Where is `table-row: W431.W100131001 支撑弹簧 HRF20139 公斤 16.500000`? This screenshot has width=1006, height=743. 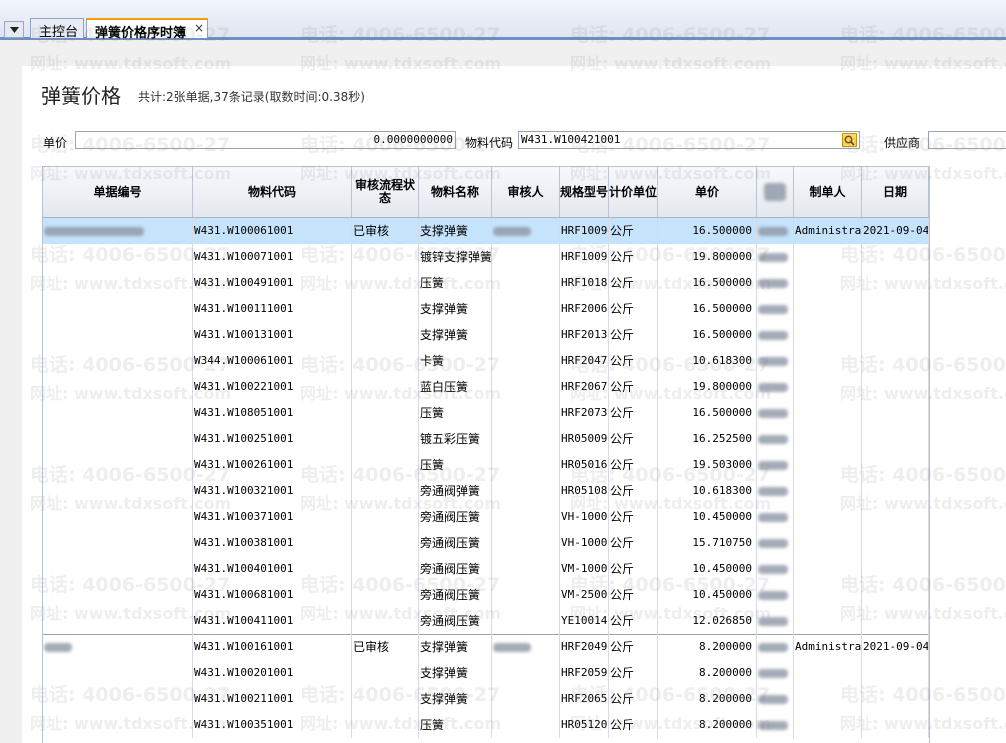
table-row: W431.W100131001 支撑弹簧 HRF20139 公斤 16.500000 is located at coordinates (486, 335).